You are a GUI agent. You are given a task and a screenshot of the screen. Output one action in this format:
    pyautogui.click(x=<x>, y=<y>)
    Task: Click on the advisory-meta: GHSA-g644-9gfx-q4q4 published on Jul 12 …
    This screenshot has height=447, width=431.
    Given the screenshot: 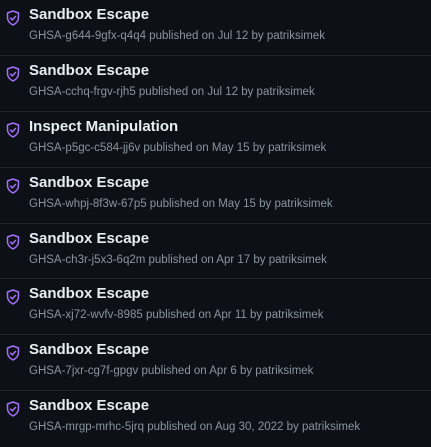 What is the action you would take?
    pyautogui.click(x=177, y=36)
    